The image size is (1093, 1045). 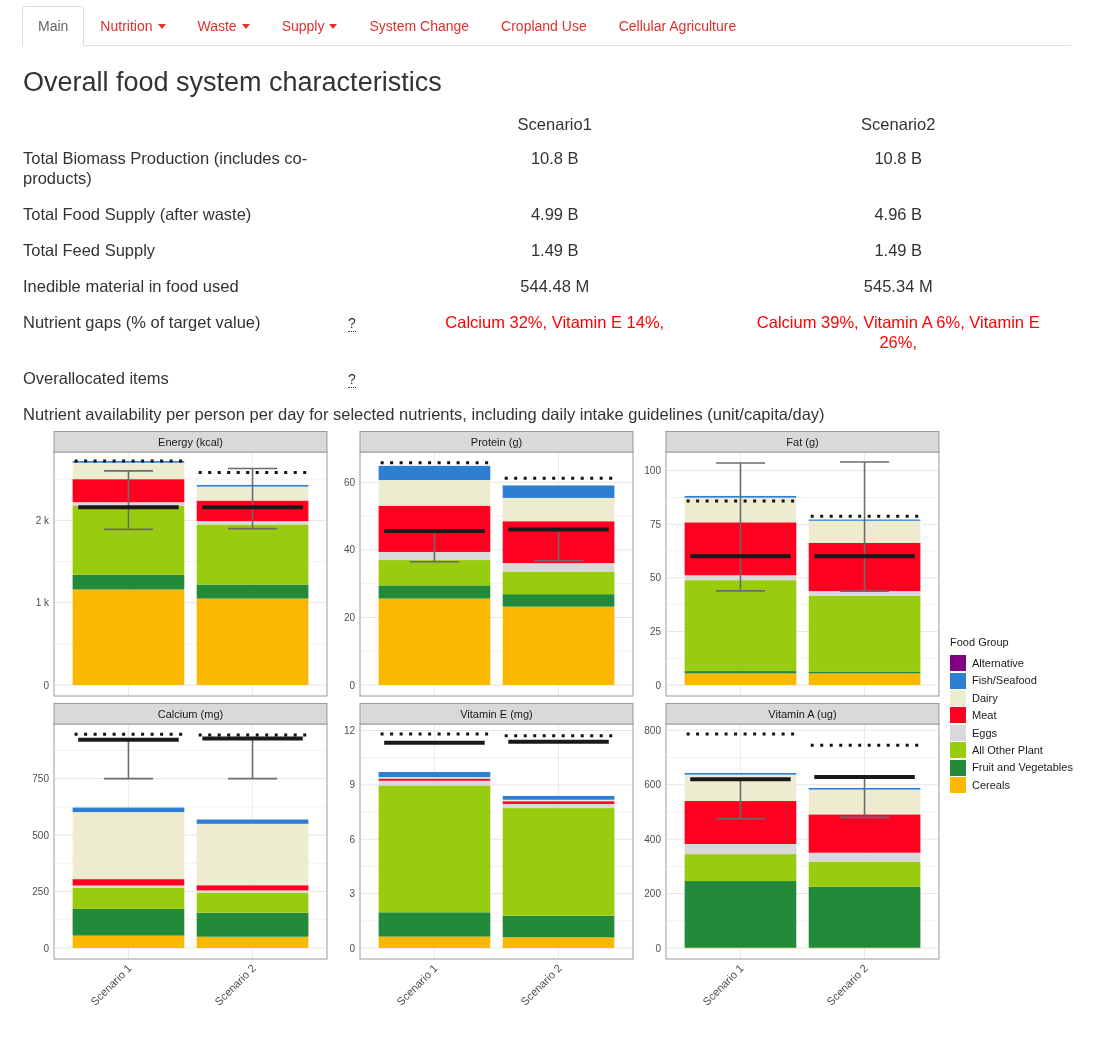 I want to click on row-label: Total Feed Supply, so click(x=90, y=250).